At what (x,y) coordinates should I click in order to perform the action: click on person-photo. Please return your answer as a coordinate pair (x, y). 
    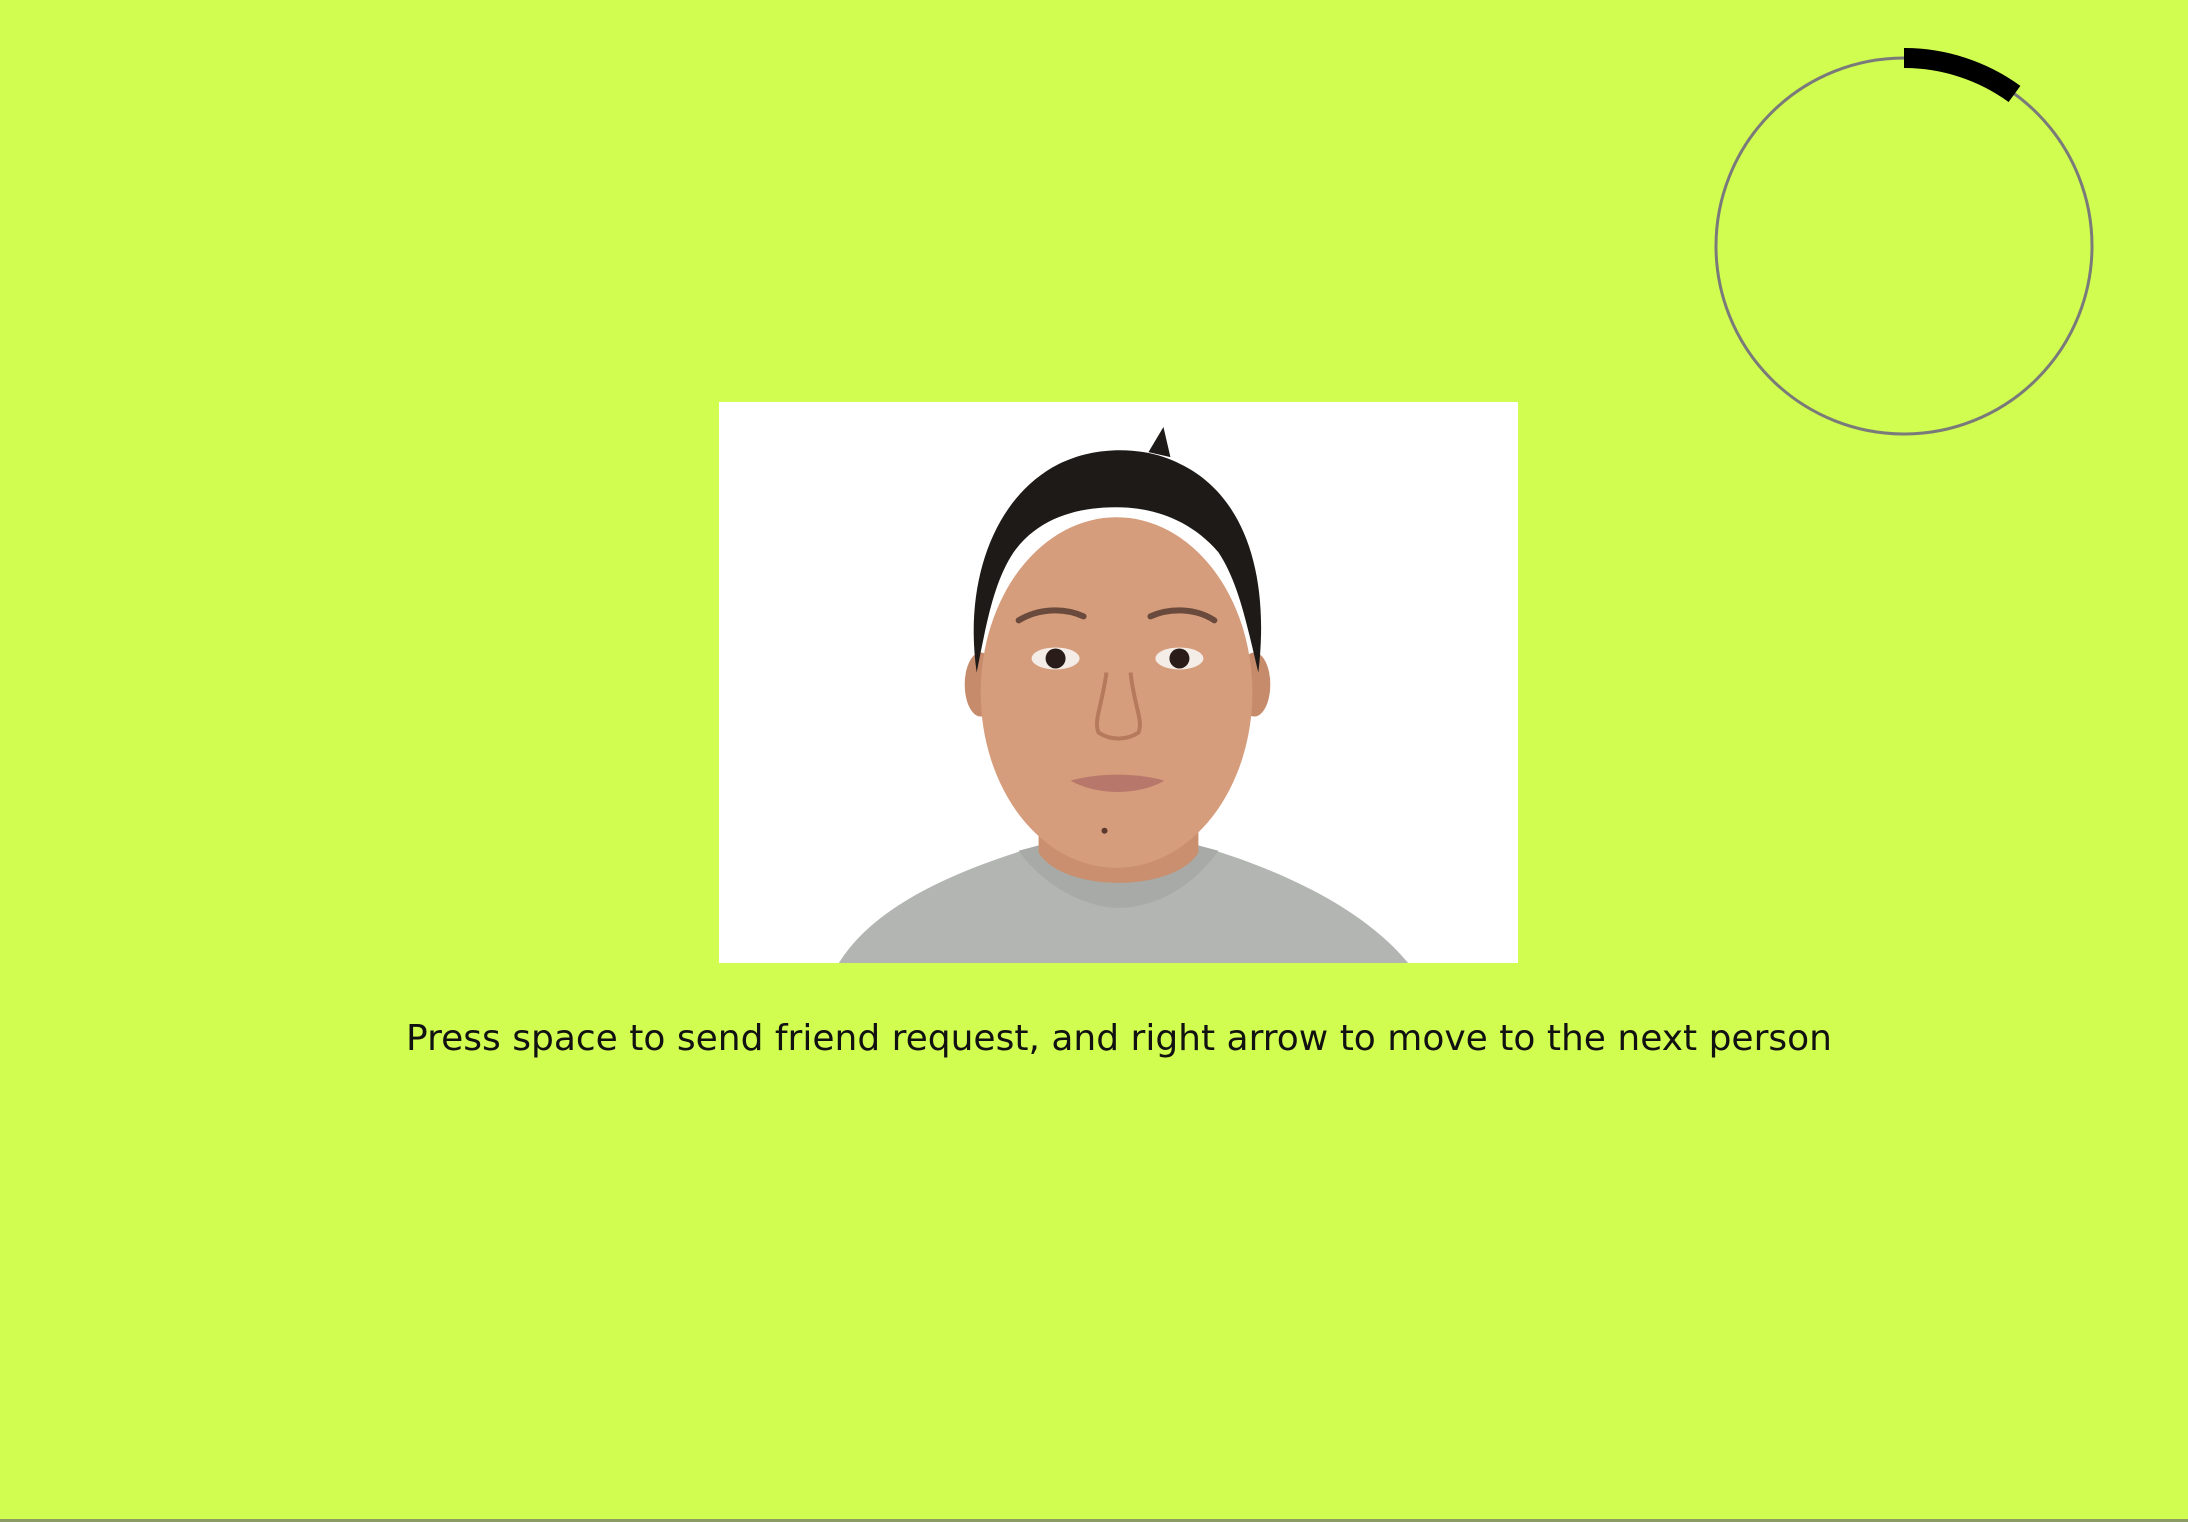
    Looking at the image, I should click on (1118, 682).